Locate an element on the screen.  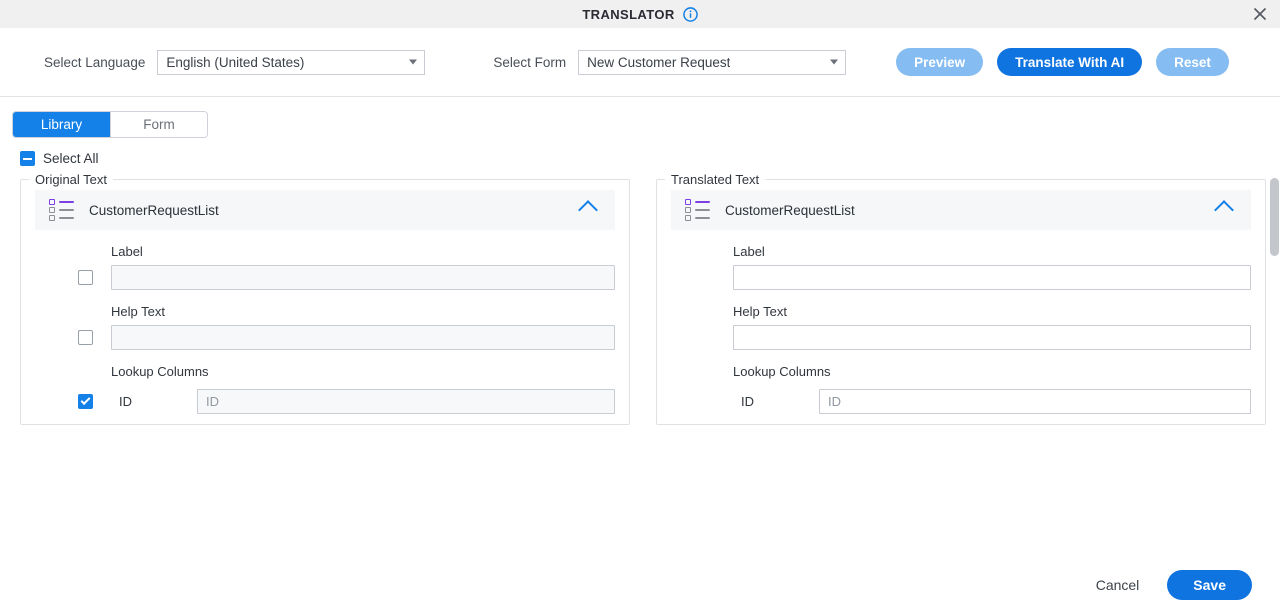
original-lookup-id-checkbox-slot is located at coordinates (73, 401).